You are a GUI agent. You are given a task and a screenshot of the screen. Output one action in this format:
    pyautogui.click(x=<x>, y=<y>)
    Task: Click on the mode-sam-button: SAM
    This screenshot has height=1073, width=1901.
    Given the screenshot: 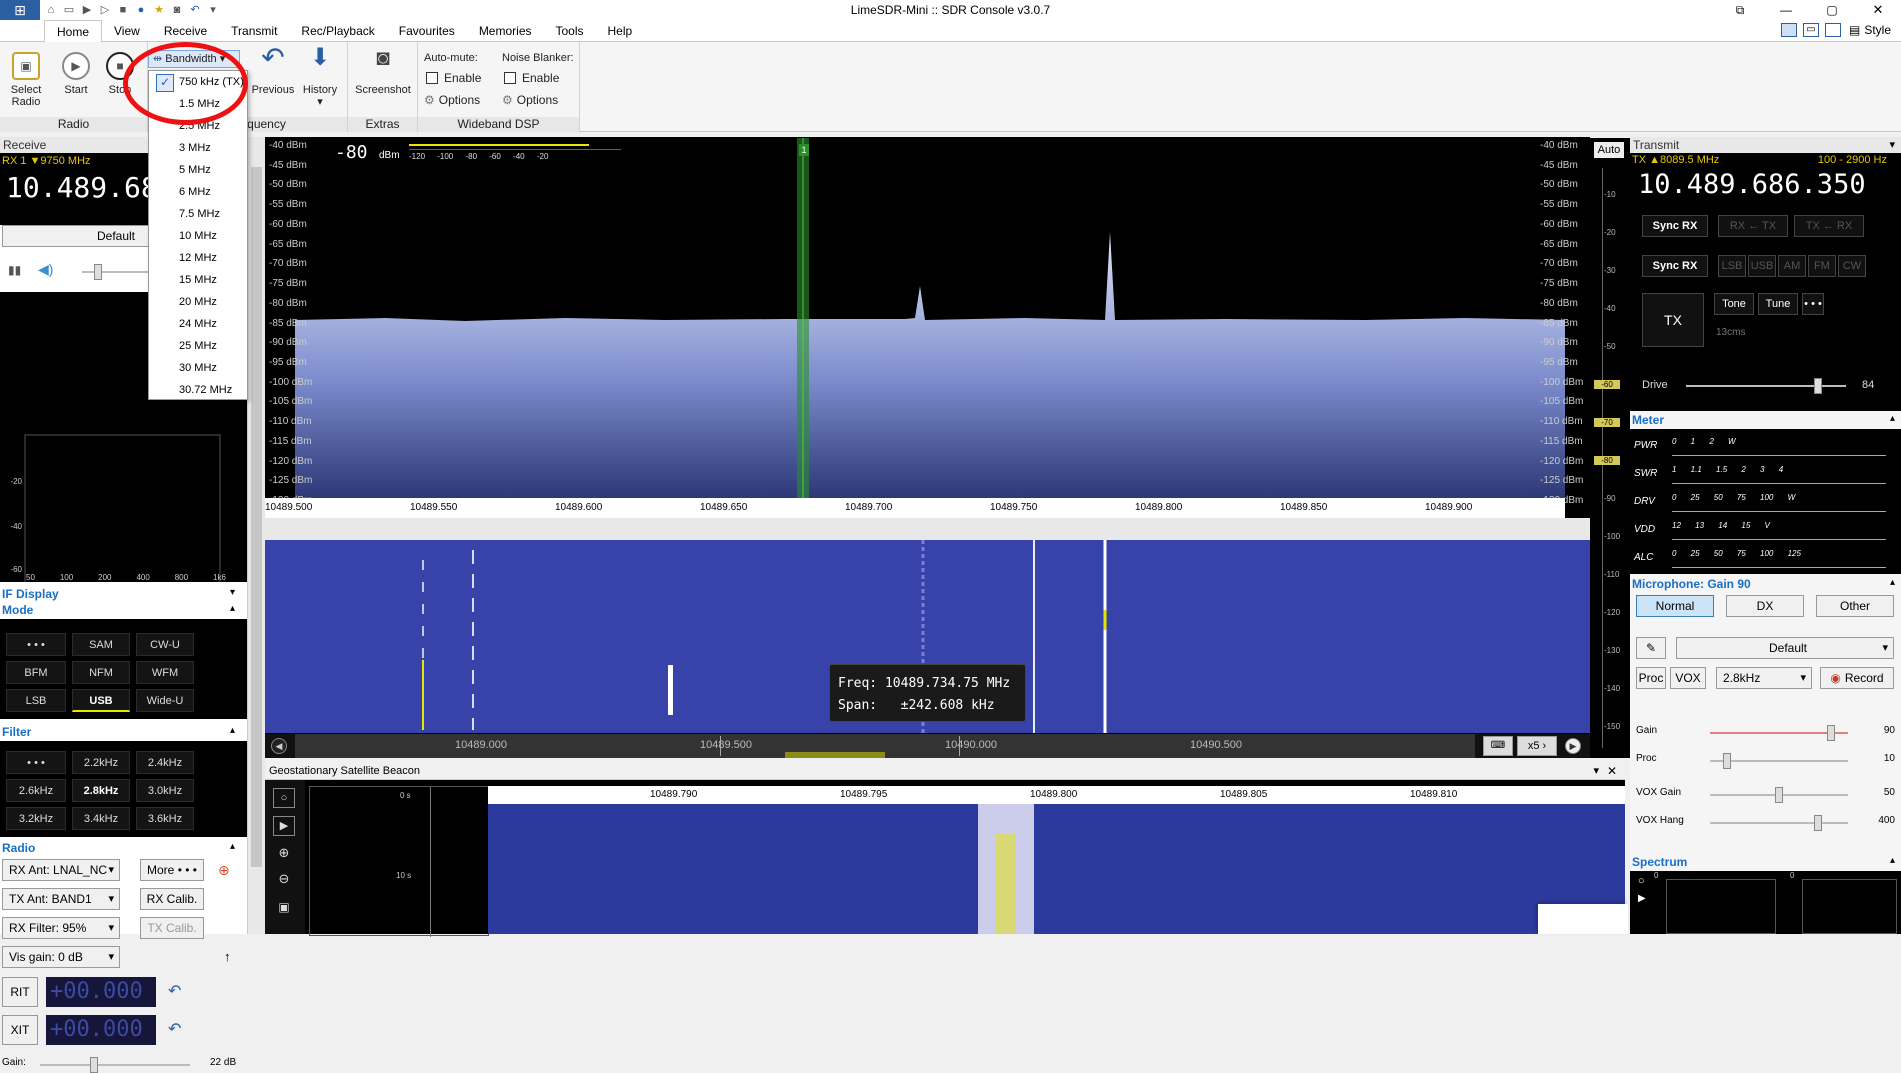 What is the action you would take?
    pyautogui.click(x=101, y=644)
    